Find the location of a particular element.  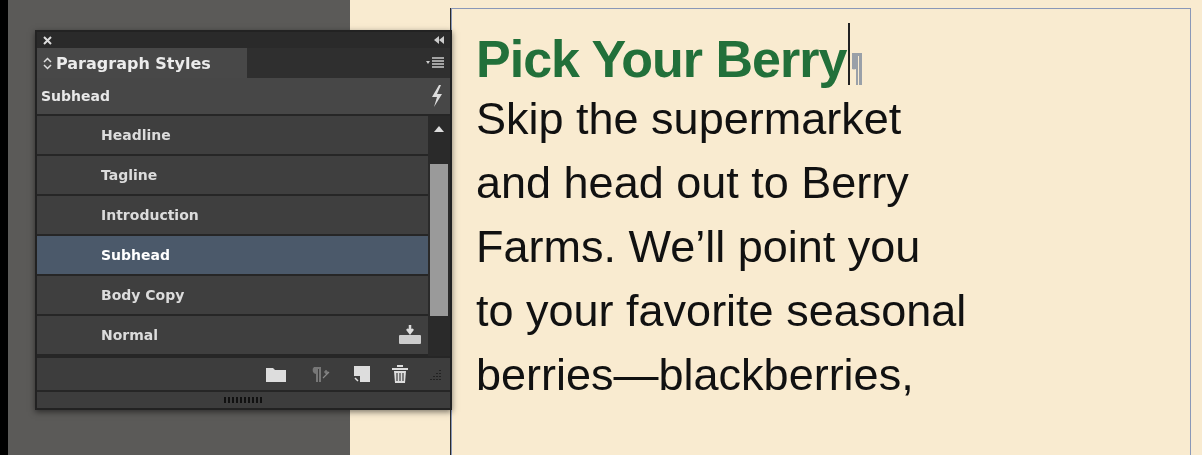

body-text-line: to your favorite seasonal is located at coordinates (722, 311).